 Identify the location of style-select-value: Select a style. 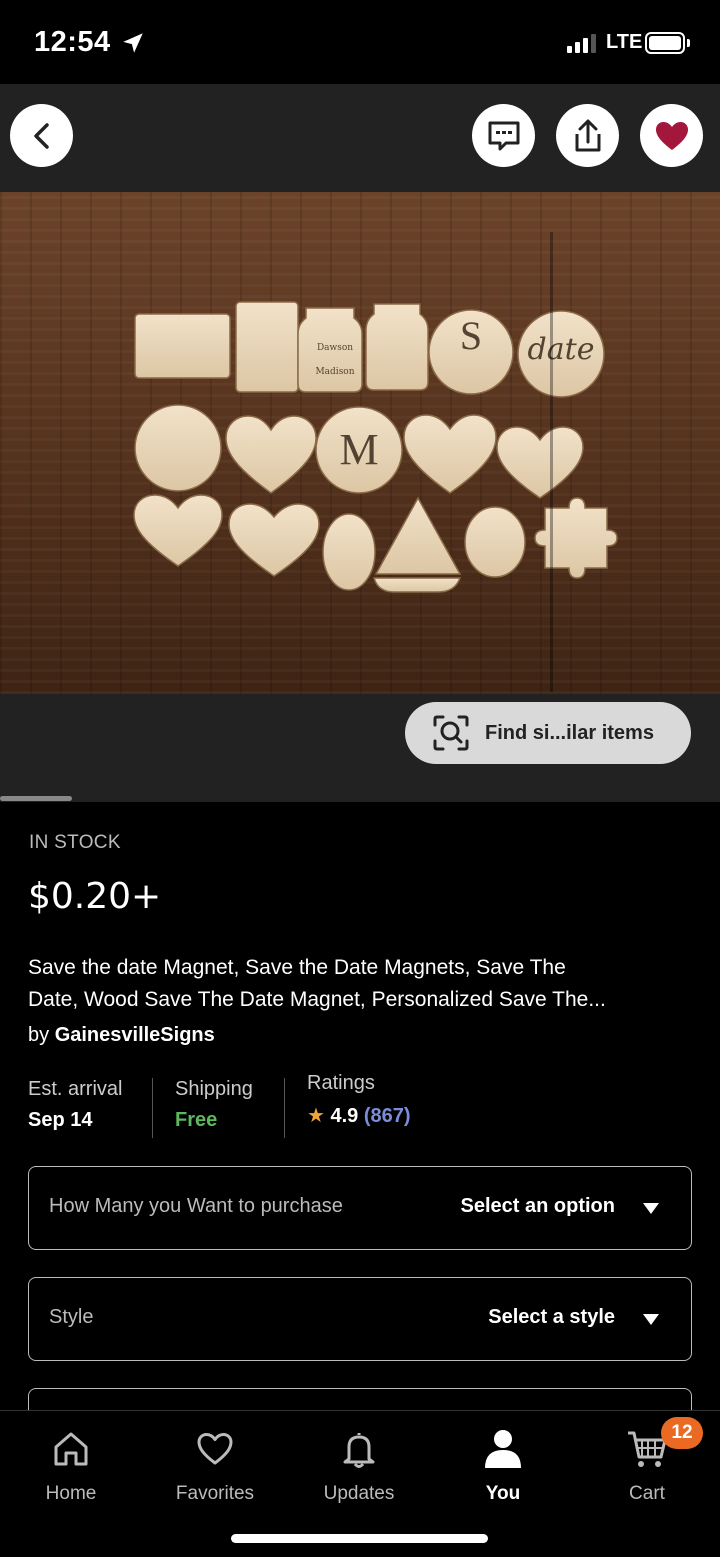
(551, 1317).